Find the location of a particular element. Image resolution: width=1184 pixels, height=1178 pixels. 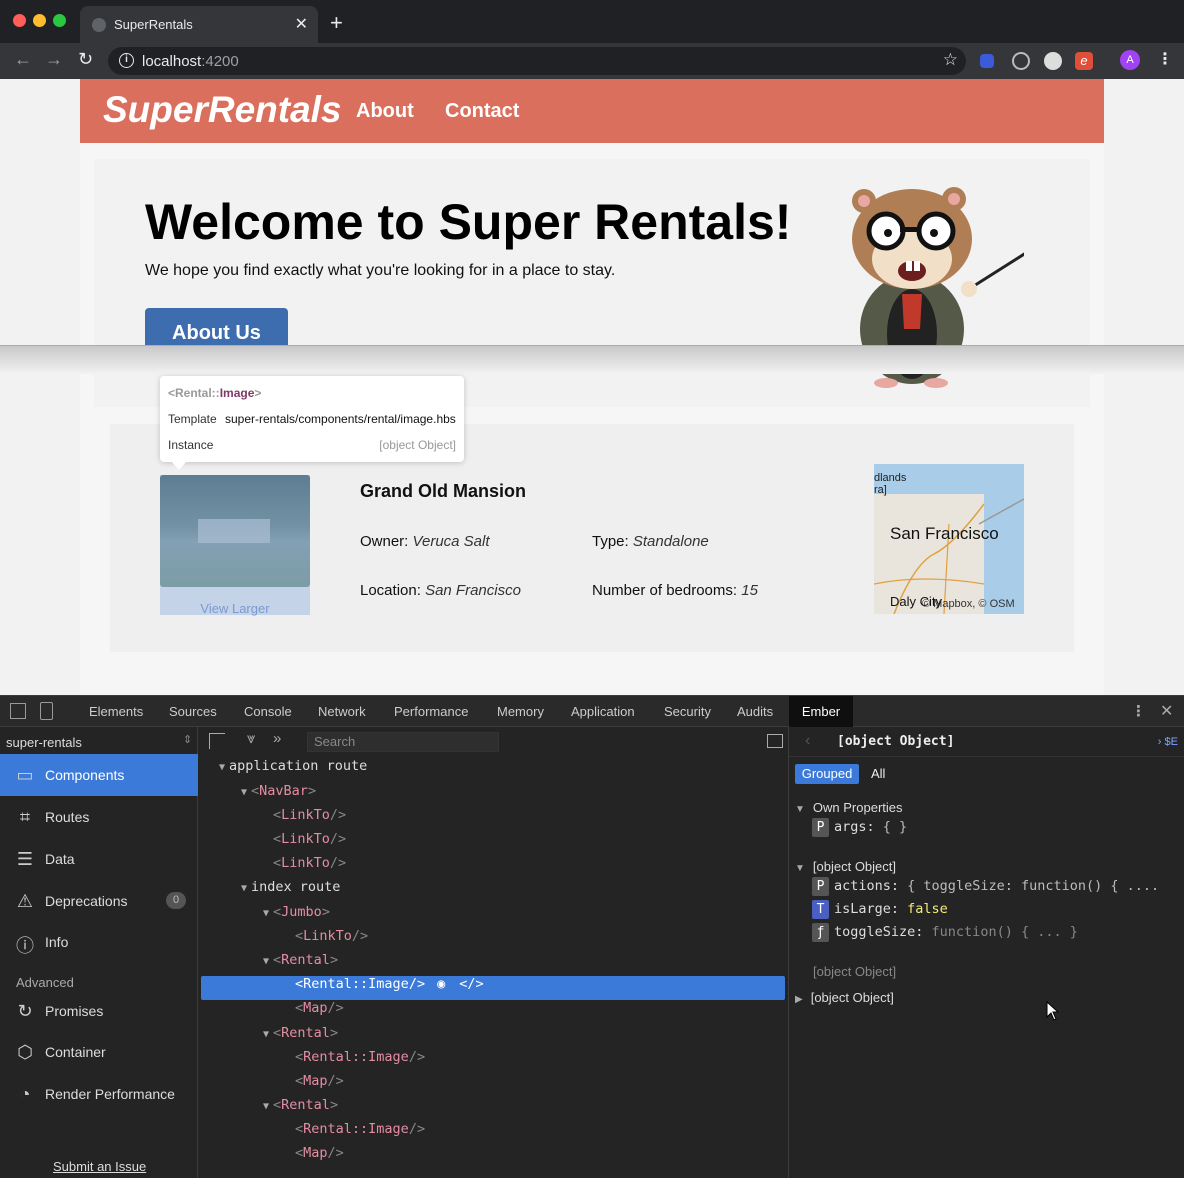

tab-memory: Memory is located at coordinates (520, 711).